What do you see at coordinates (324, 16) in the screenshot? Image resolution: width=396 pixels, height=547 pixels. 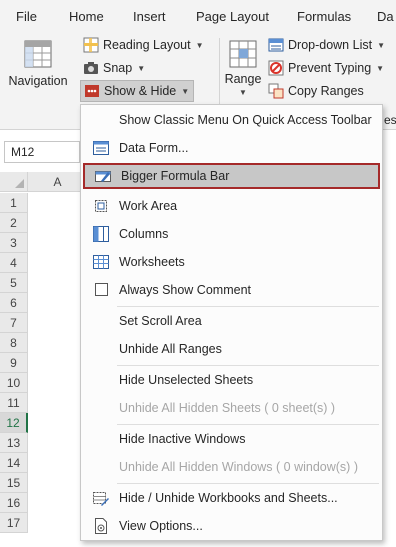 I see `tab-formulas: Formulas` at bounding box center [324, 16].